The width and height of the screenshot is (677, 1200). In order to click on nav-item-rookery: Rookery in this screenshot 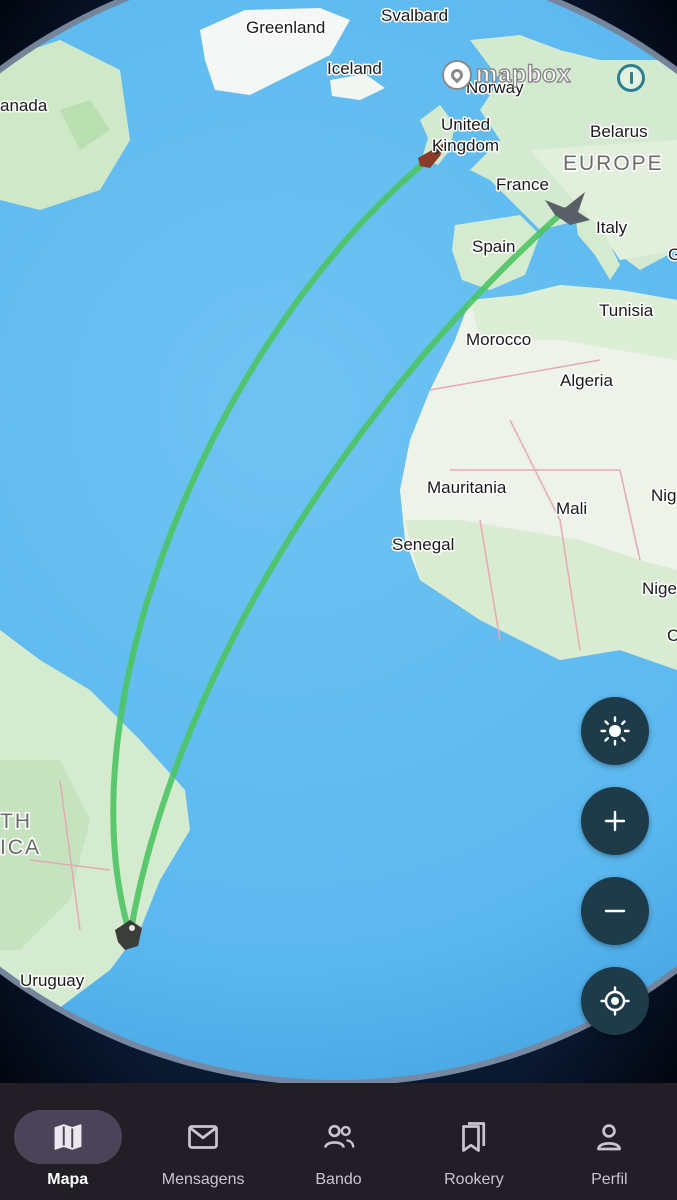, I will do `click(473, 1141)`.